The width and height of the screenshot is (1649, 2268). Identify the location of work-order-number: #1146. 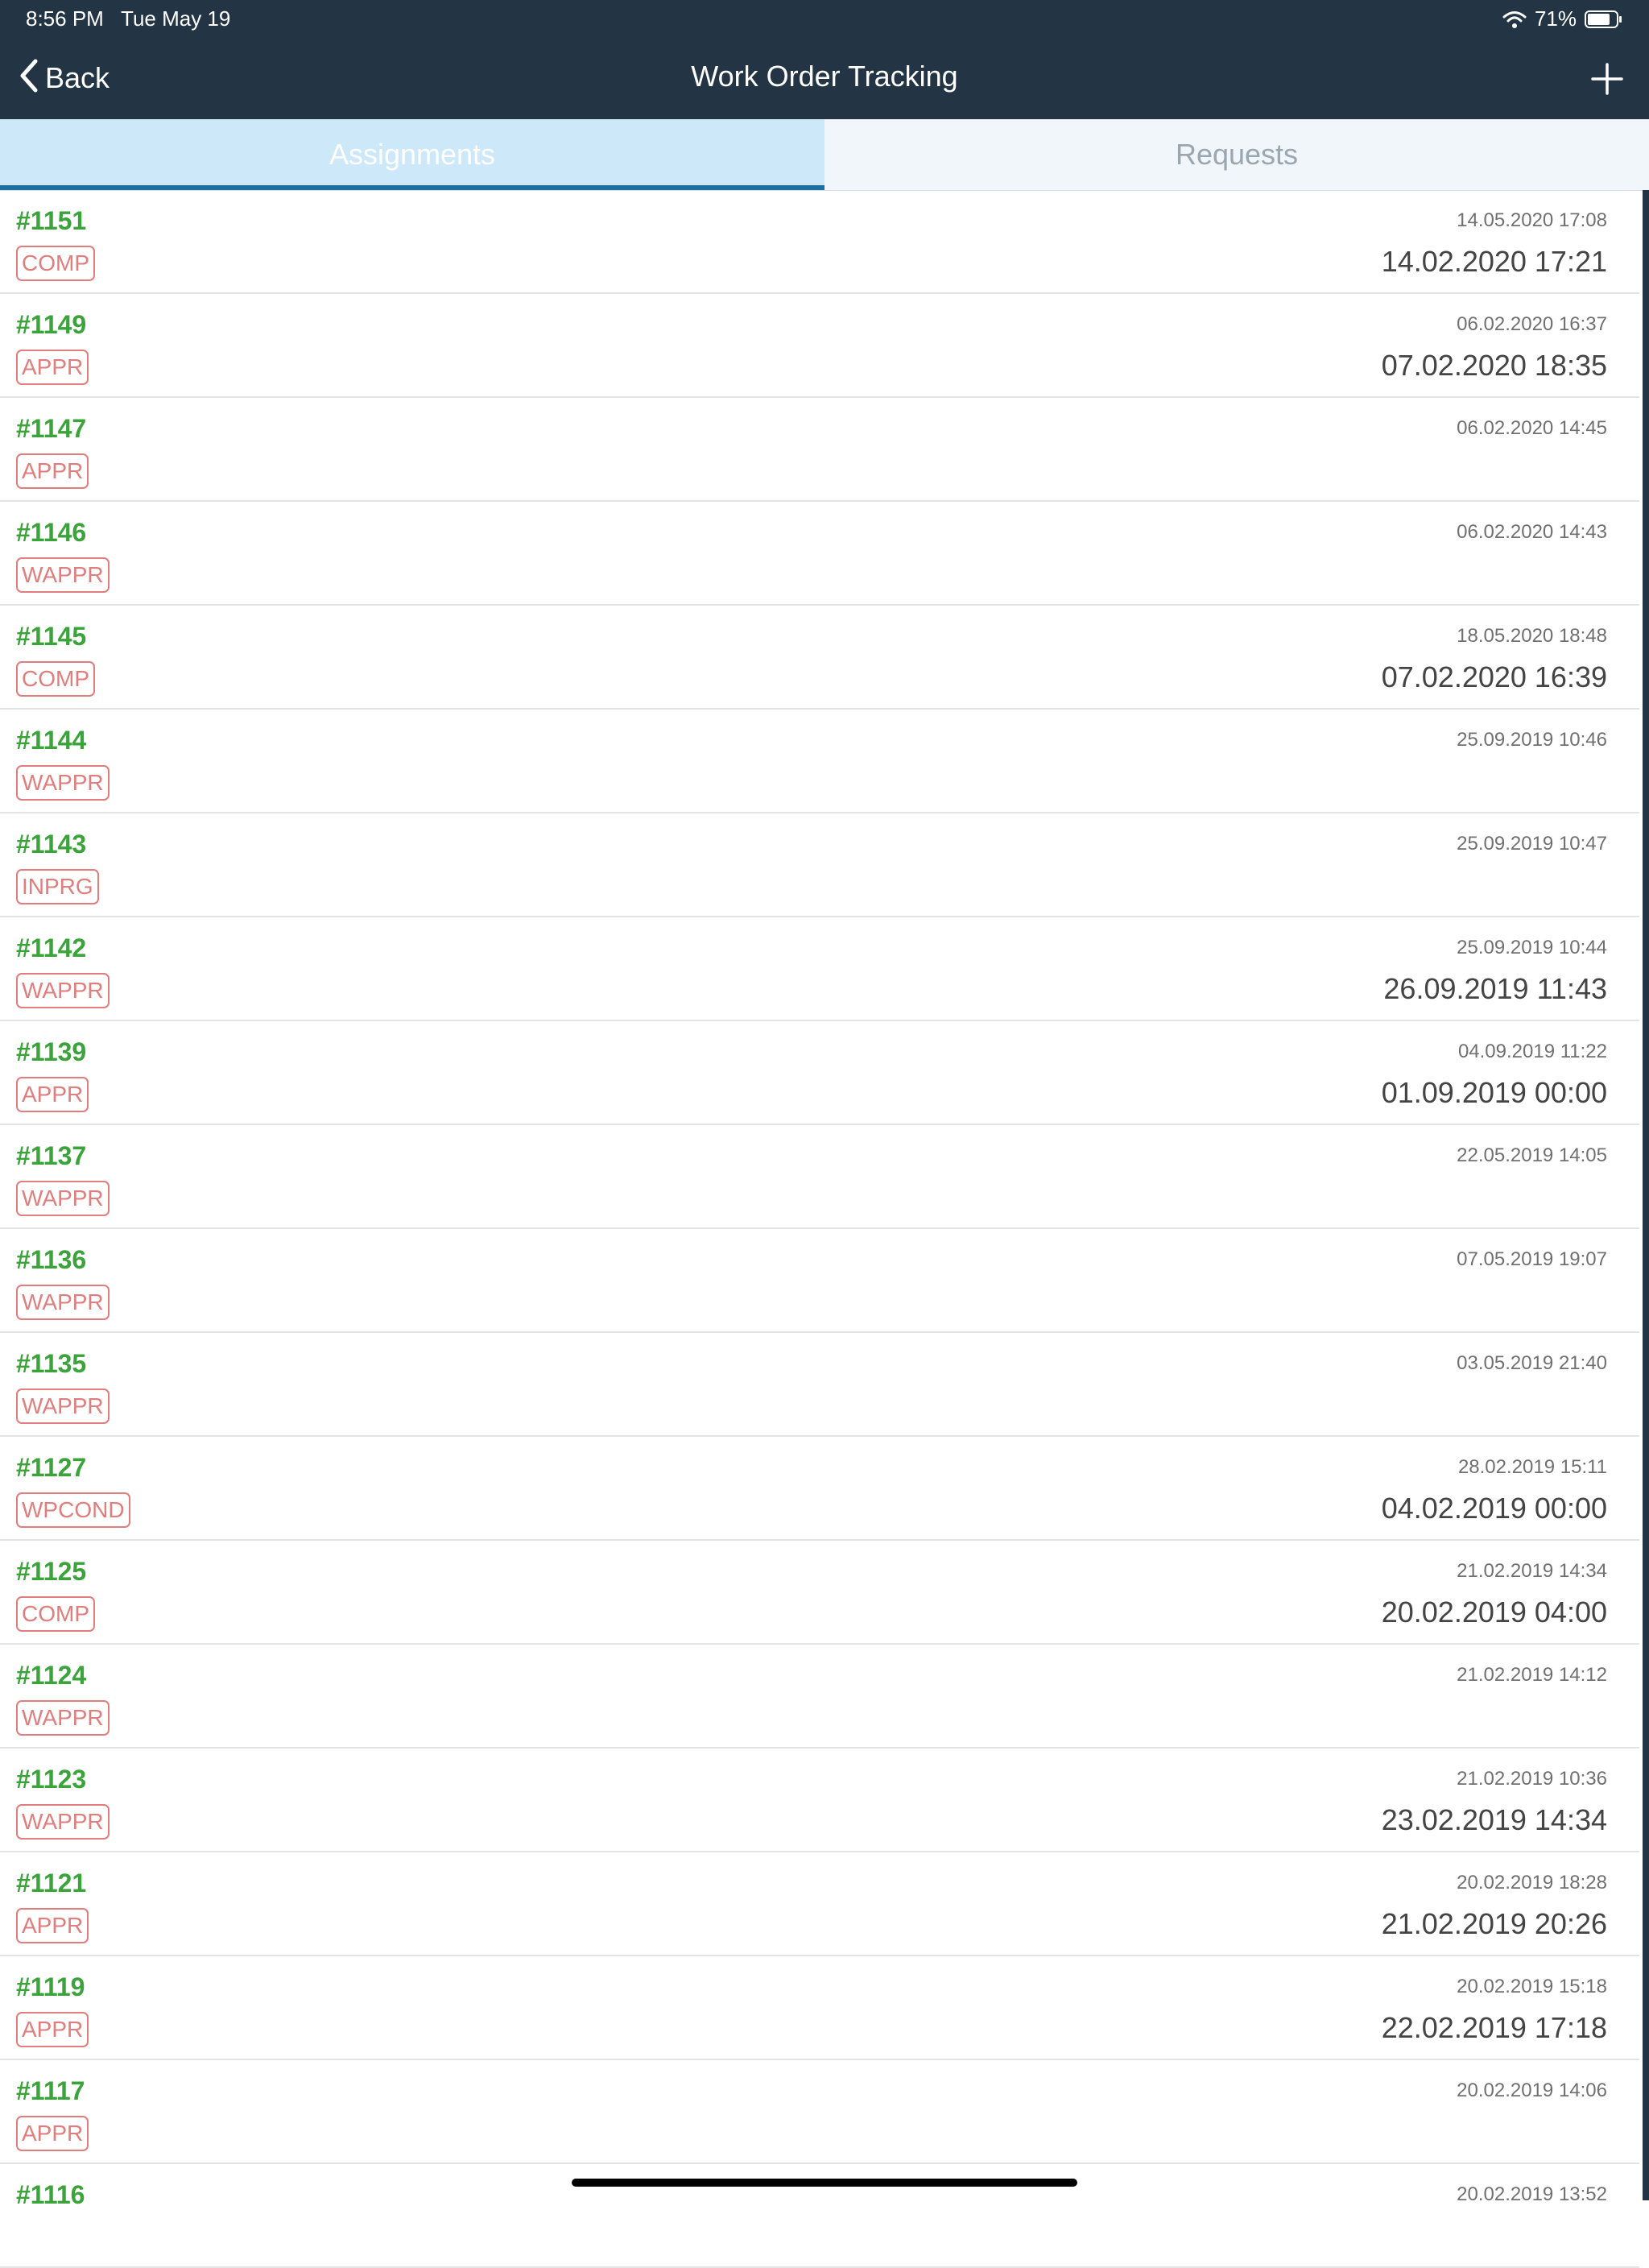
(51, 532).